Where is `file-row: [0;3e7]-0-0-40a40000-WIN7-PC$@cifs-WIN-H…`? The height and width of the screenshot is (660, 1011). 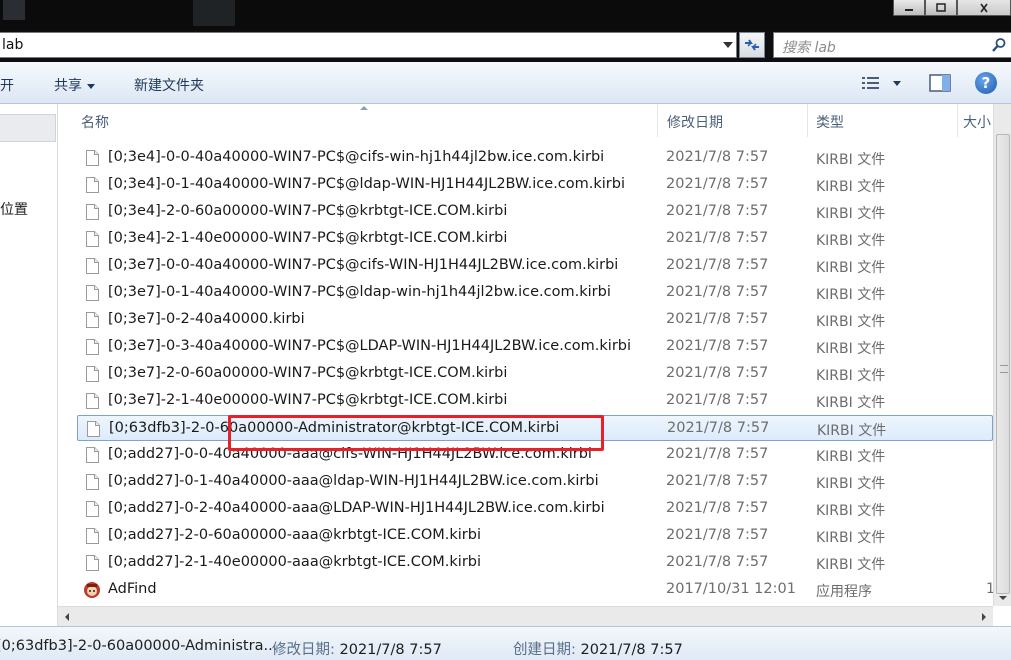
file-row: [0;3e7]-0-0-40a40000-WIN7-PC$@cifs-WIN-H… is located at coordinates (535, 266).